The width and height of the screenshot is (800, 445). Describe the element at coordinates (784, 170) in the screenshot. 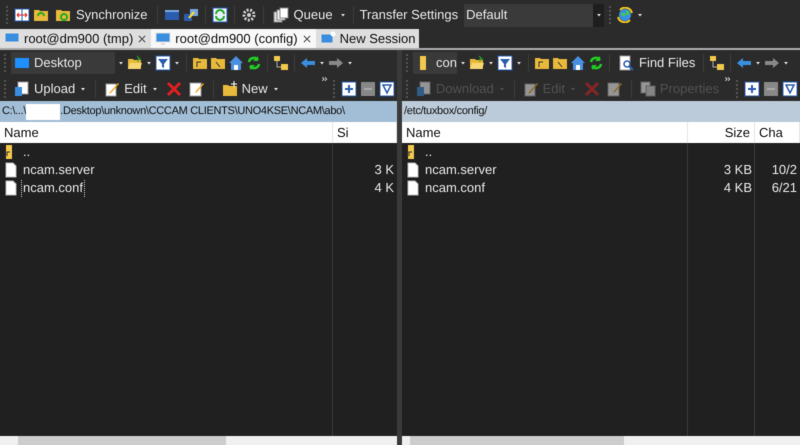

I see `file-cell: 10/2` at that location.